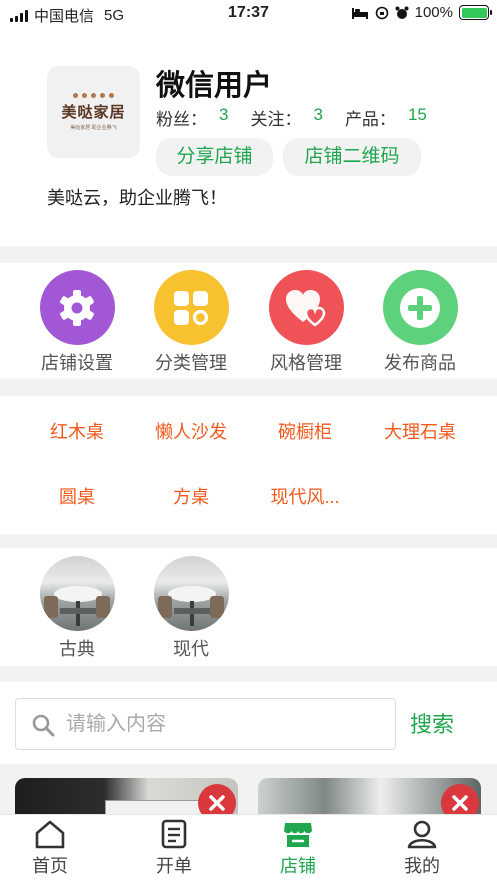 The height and width of the screenshot is (883, 497). What do you see at coordinates (298, 848) in the screenshot?
I see `tab-shop: 店铺` at bounding box center [298, 848].